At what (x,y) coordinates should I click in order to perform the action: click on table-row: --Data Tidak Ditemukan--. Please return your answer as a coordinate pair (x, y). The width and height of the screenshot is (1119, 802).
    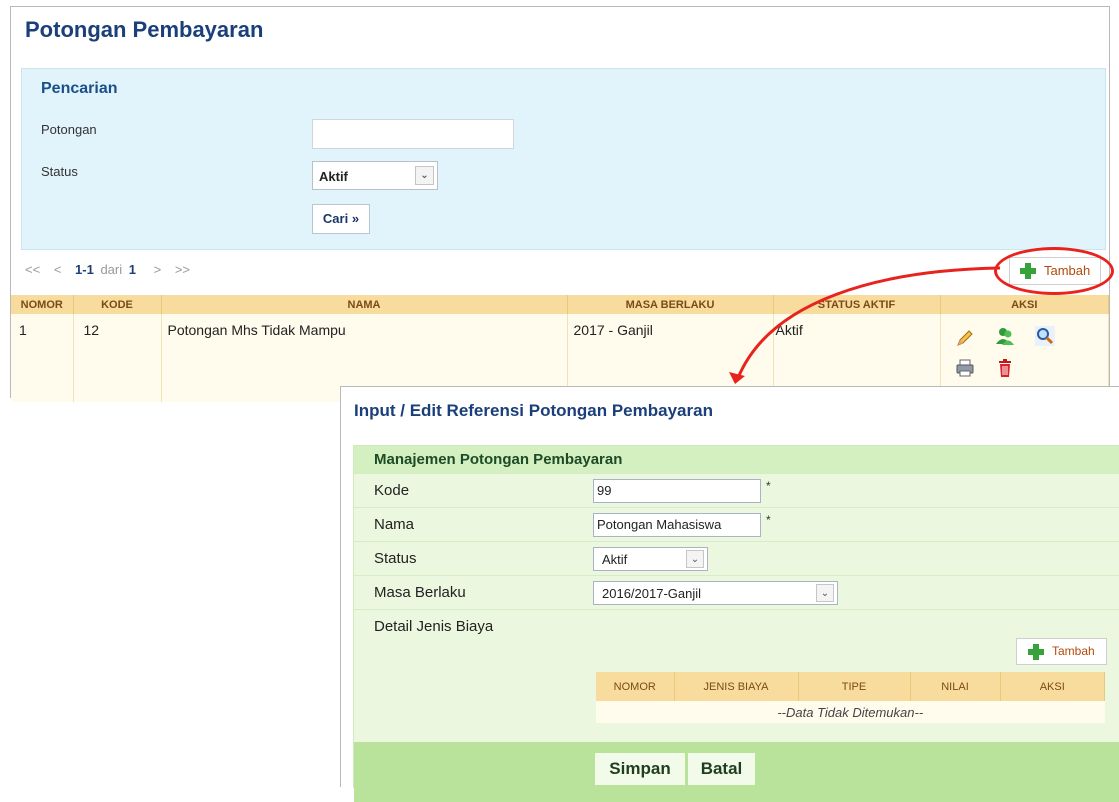
    Looking at the image, I should click on (850, 712).